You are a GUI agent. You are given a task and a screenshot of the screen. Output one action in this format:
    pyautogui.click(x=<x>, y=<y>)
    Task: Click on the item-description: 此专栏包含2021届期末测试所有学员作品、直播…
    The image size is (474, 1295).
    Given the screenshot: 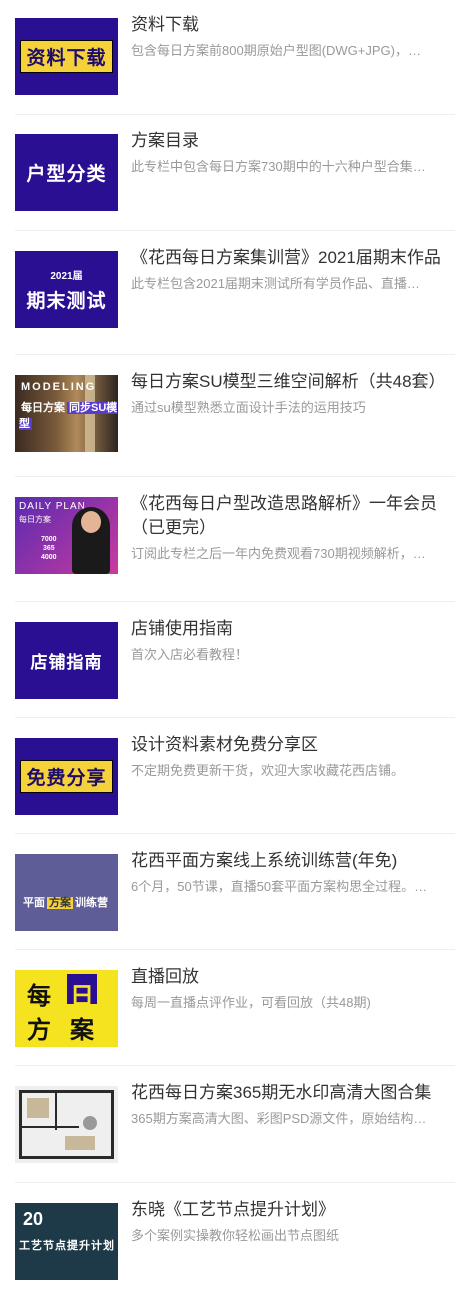 What is the action you would take?
    pyautogui.click(x=275, y=283)
    